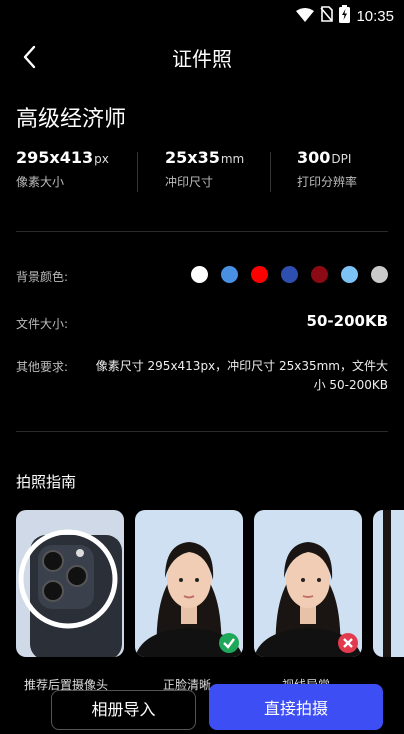 The image size is (404, 734). What do you see at coordinates (189, 583) in the screenshot?
I see `guide-card-face-clear` at bounding box center [189, 583].